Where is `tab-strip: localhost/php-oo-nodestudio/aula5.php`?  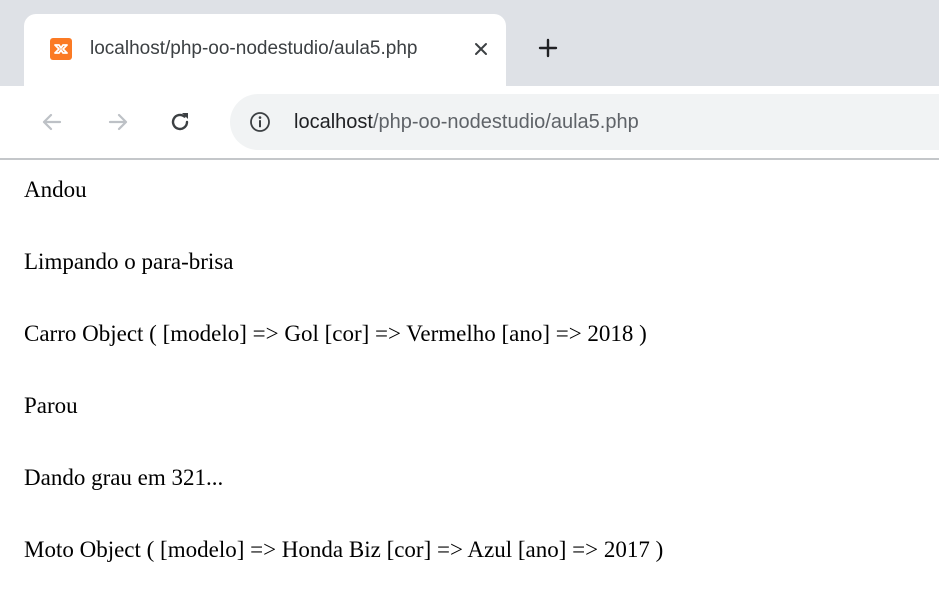
tab-strip: localhost/php-oo-nodestudio/aula5.php is located at coordinates (469, 43).